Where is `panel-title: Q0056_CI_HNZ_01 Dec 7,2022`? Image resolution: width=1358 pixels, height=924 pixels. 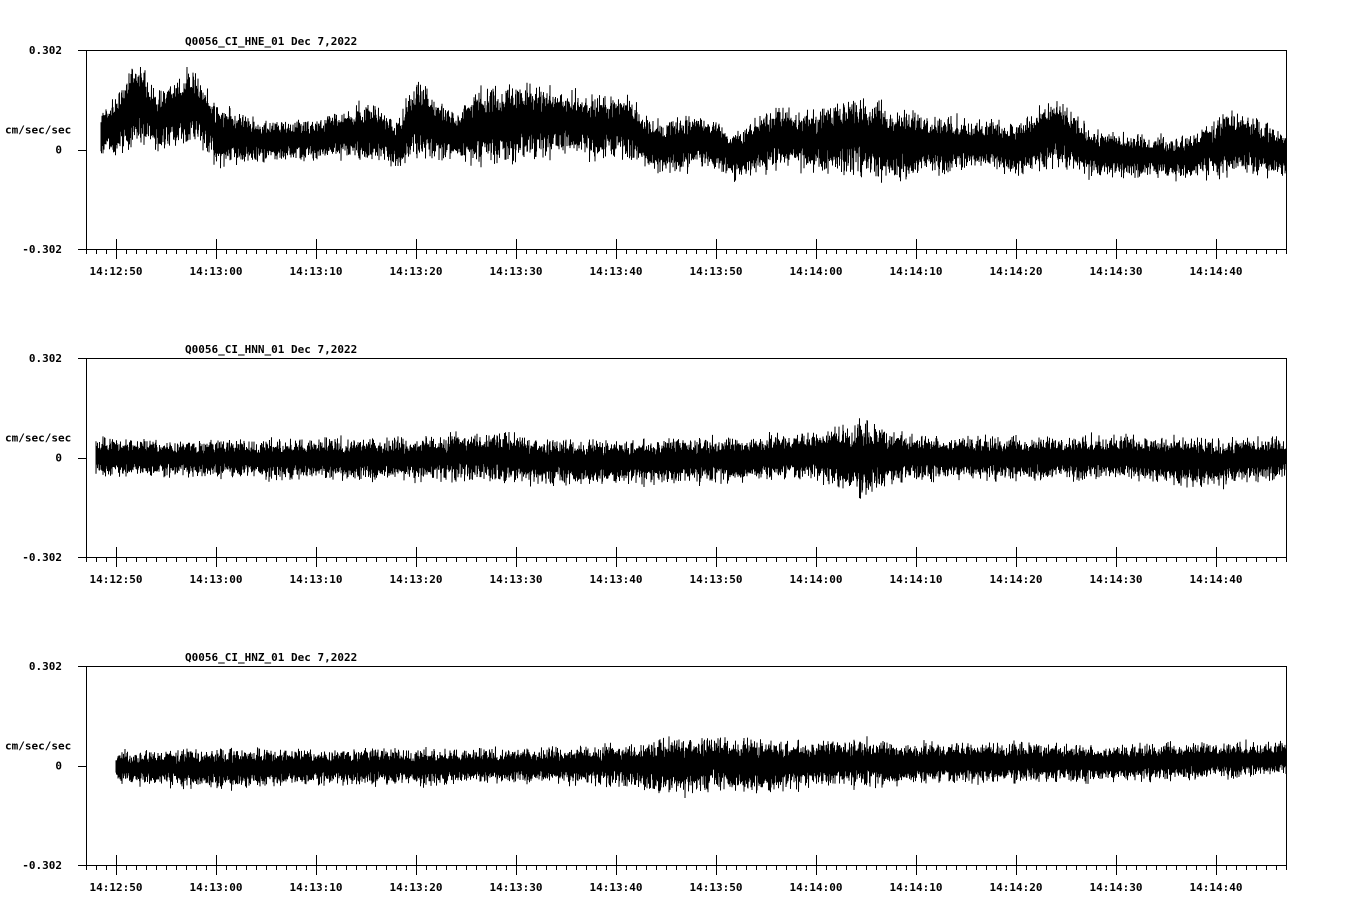 panel-title: Q0056_CI_HNZ_01 Dec 7,2022 is located at coordinates (271, 657).